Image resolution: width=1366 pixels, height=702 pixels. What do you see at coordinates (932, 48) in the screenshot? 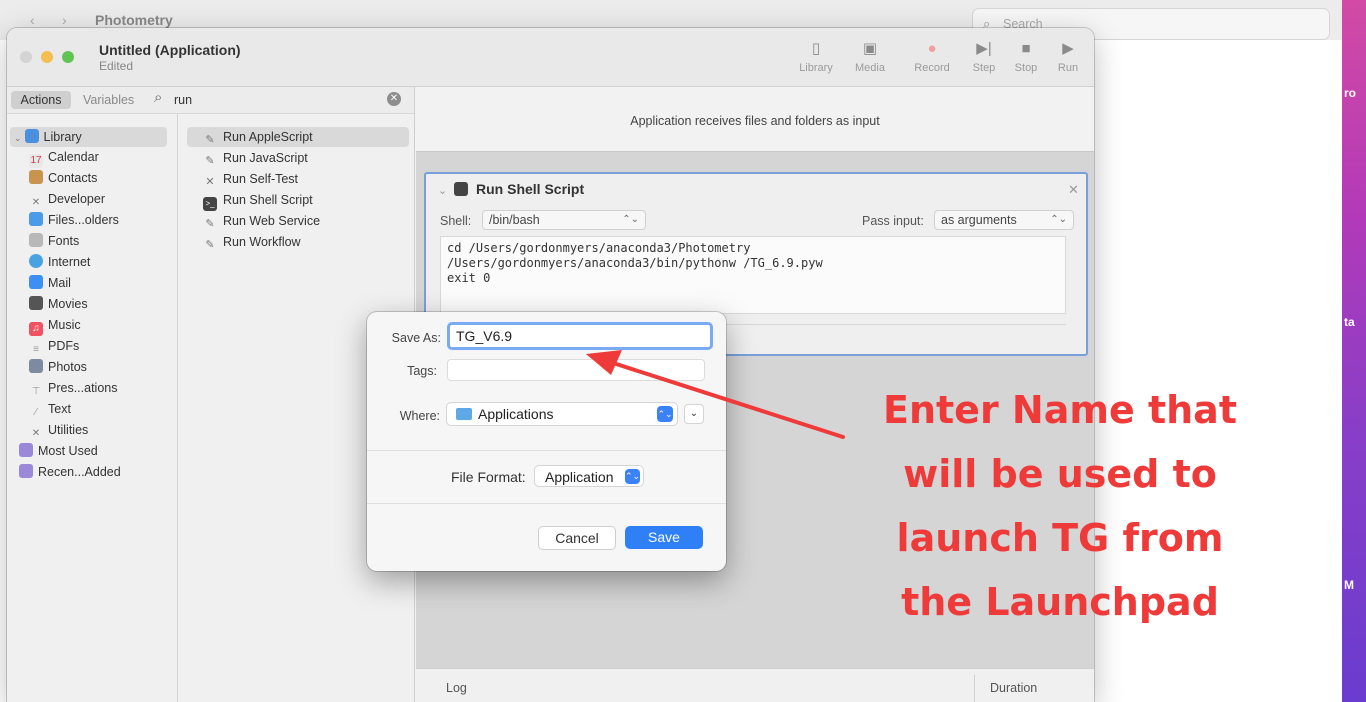
I see `record-icon: ●` at bounding box center [932, 48].